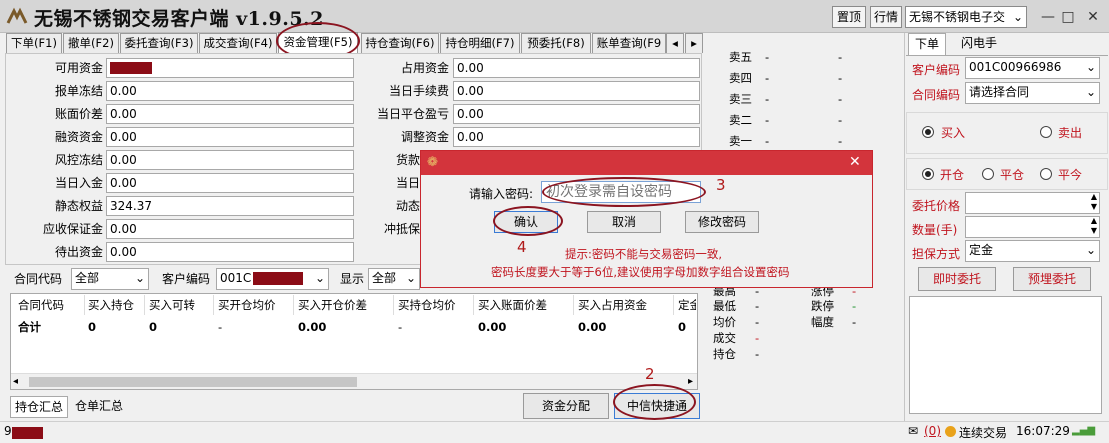 This screenshot has width=1109, height=443. Describe the element at coordinates (1005, 355) in the screenshot. I see `order-log-area` at that location.